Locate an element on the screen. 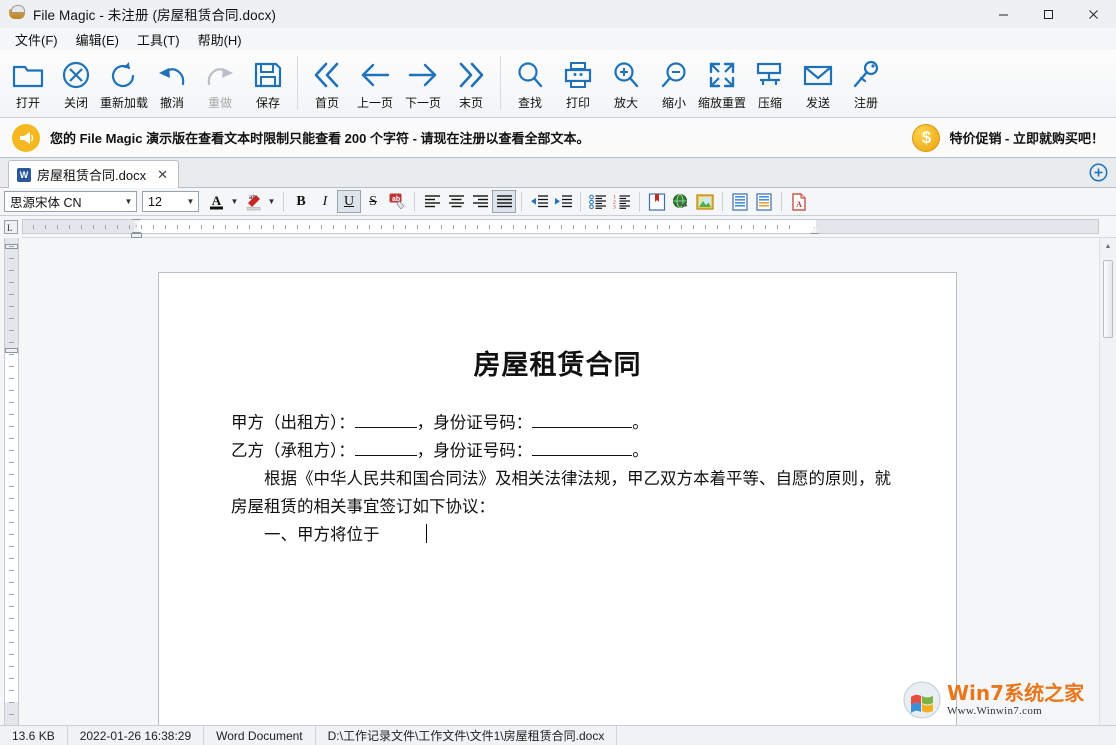 This screenshot has width=1116, height=745. maximize-button is located at coordinates (1048, 14).